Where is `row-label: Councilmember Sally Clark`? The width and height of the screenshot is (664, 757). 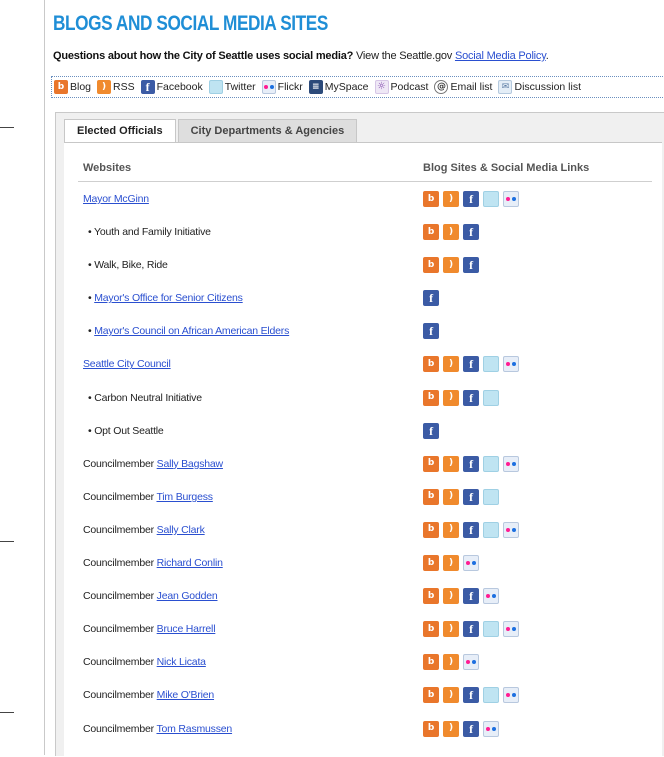 row-label: Councilmember Sally Clark is located at coordinates (144, 530).